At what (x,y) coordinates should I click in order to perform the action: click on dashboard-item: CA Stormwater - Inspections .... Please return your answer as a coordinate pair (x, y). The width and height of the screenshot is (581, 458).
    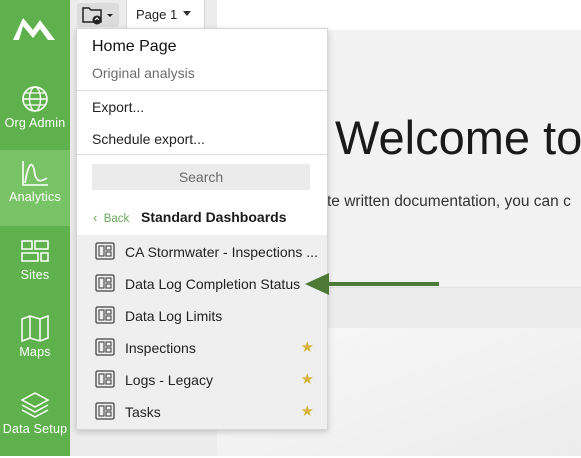
    Looking at the image, I should click on (202, 251).